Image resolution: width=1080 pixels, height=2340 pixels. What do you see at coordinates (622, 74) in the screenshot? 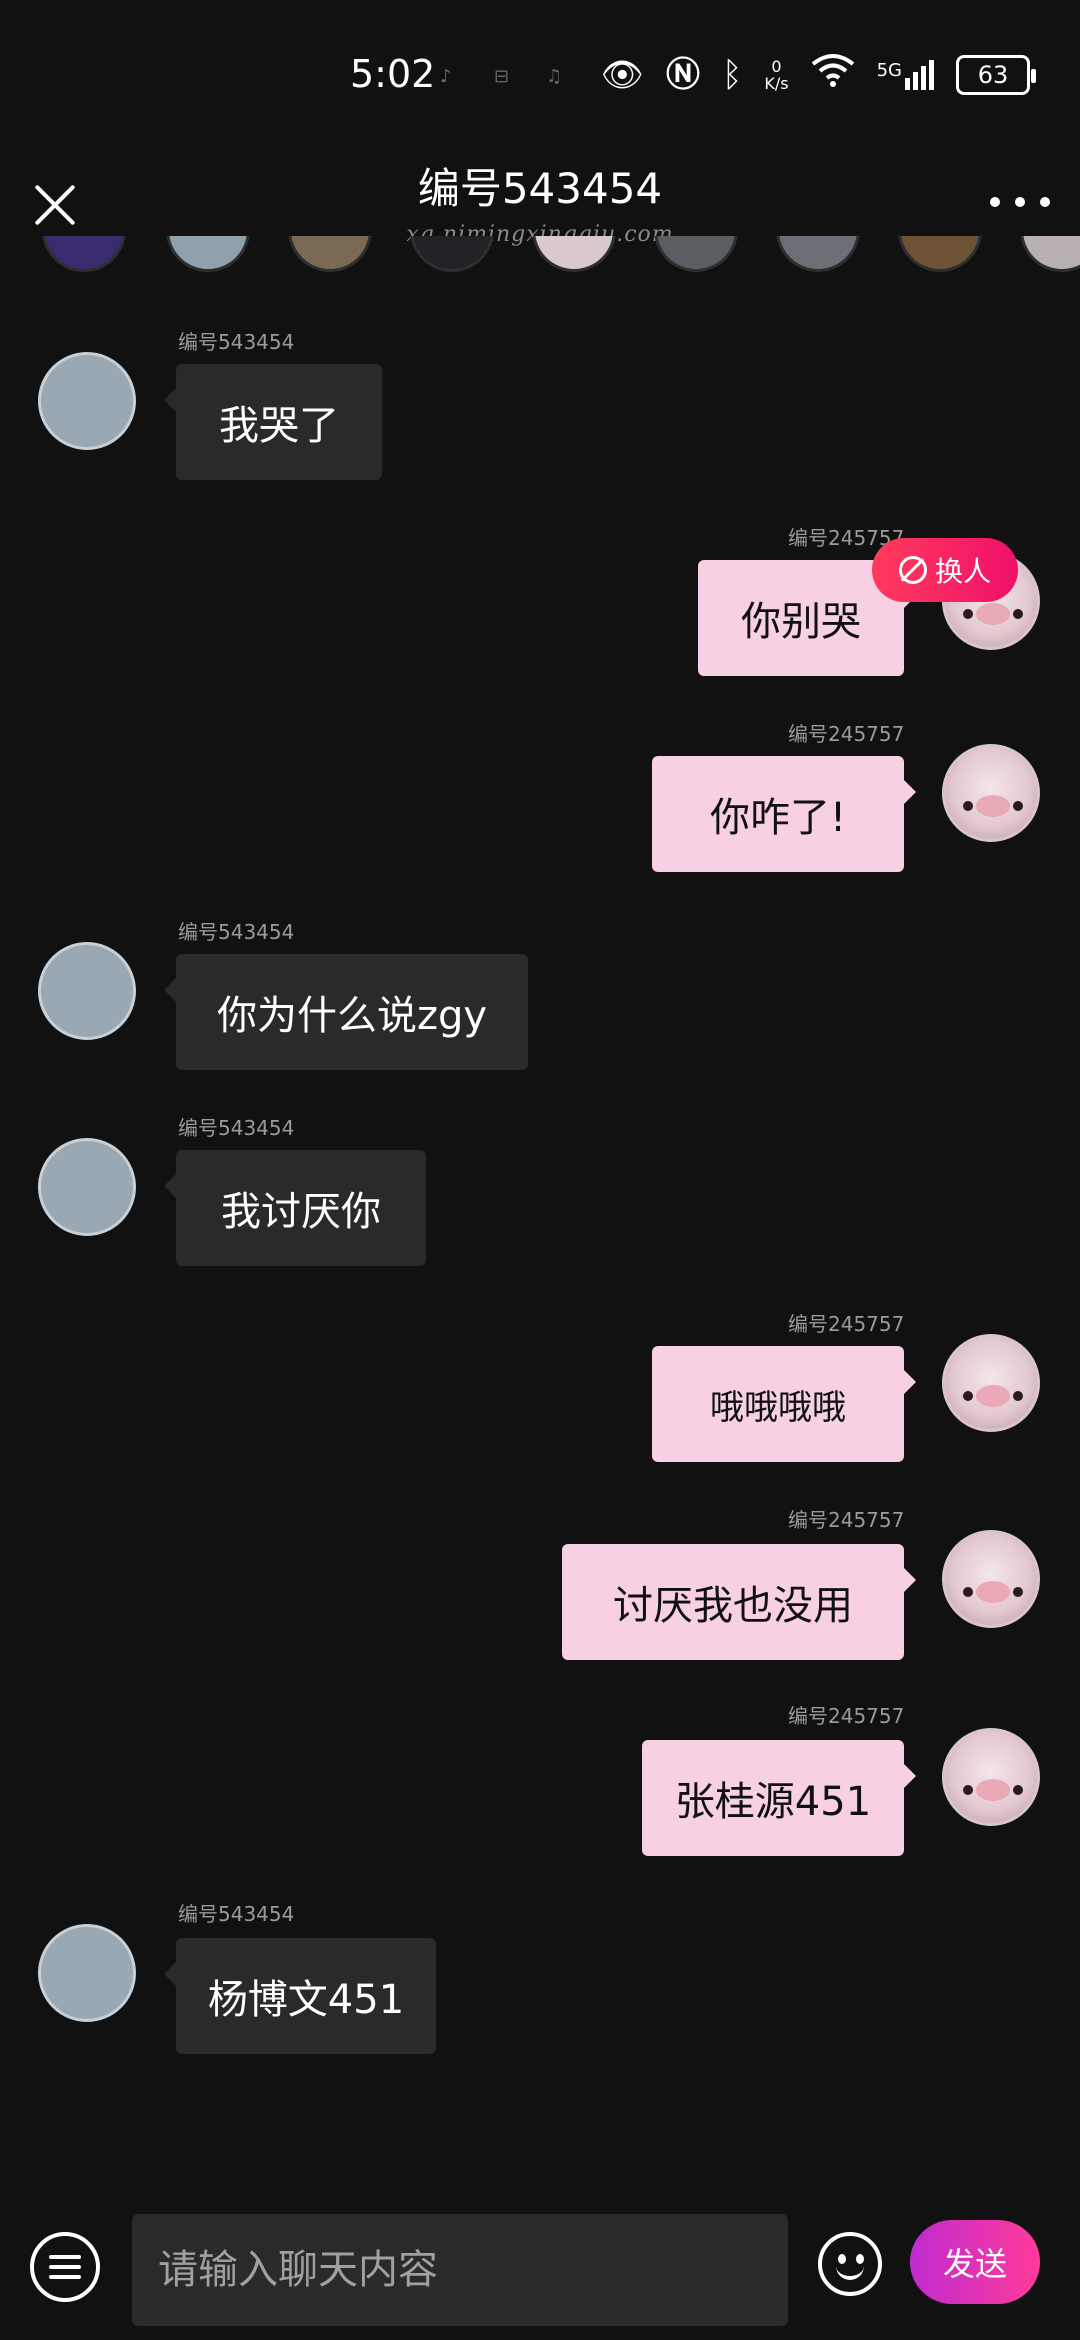
I see `eye-icon: 👁` at bounding box center [622, 74].